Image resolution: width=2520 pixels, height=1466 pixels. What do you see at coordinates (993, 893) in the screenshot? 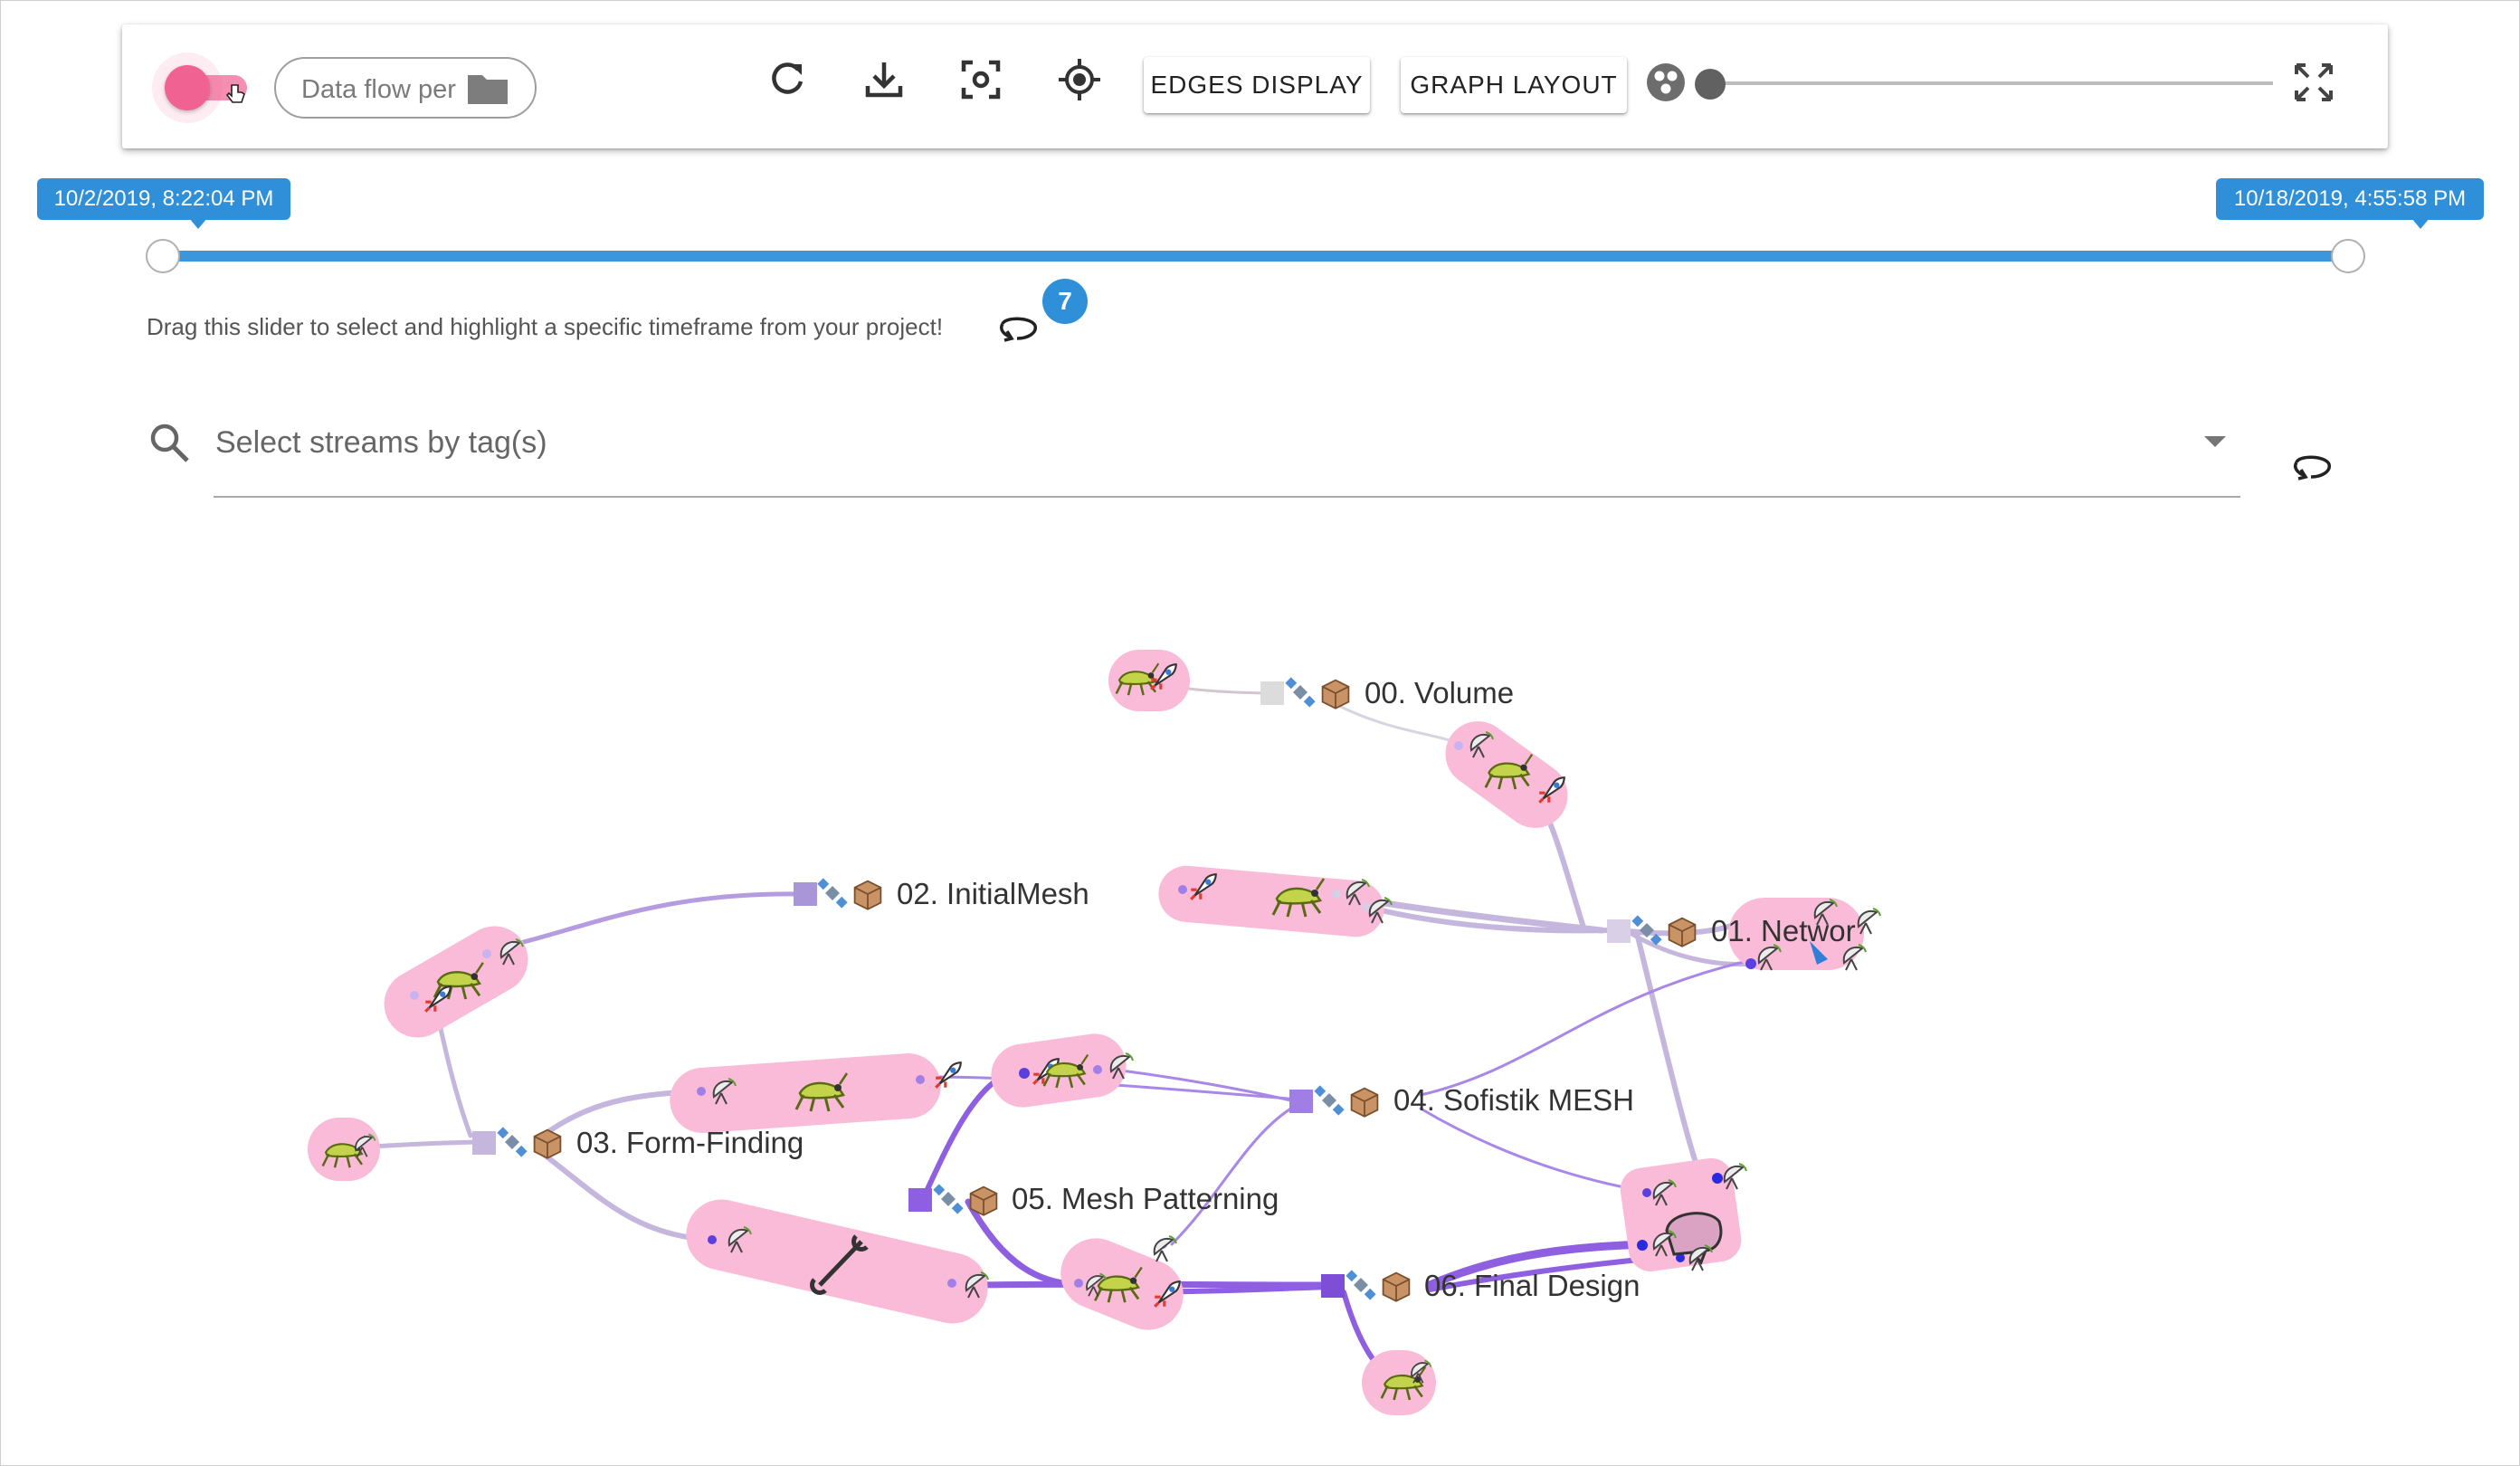
I see `stream-label-initialmesh: 02. InitialMesh` at bounding box center [993, 893].